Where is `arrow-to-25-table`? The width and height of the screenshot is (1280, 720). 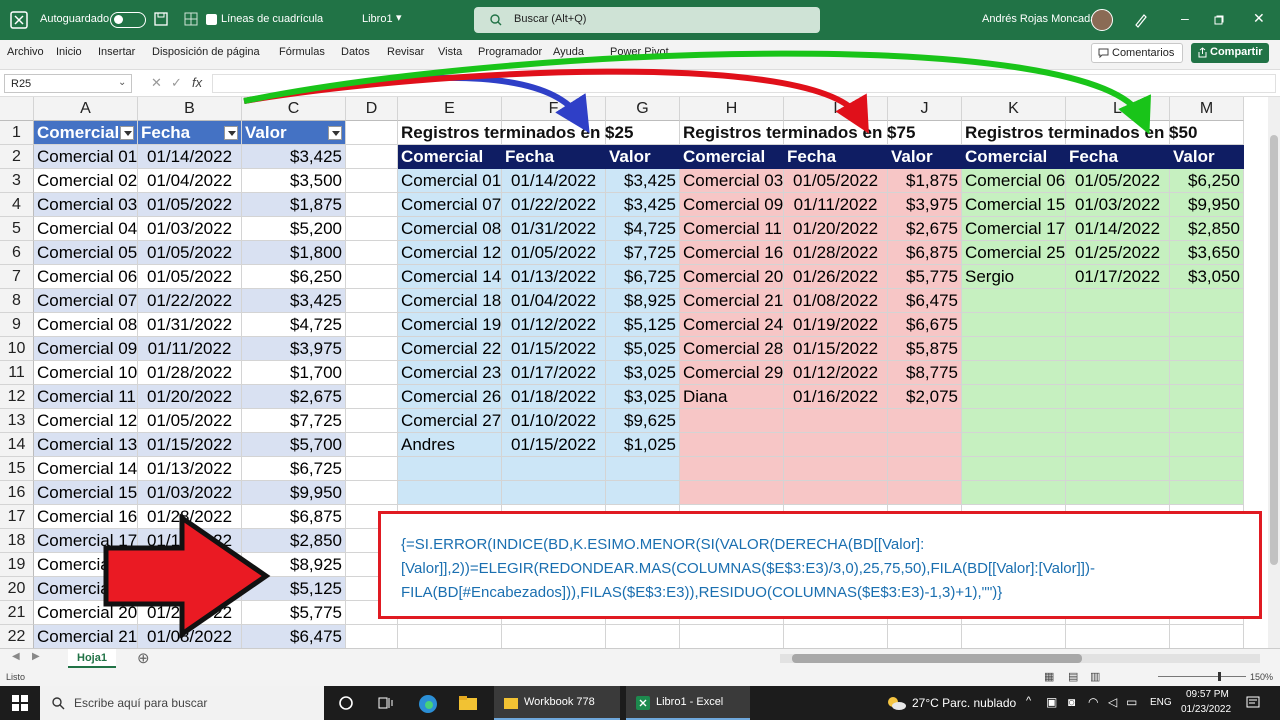
arrow-to-25-table is located at coordinates (416, 104).